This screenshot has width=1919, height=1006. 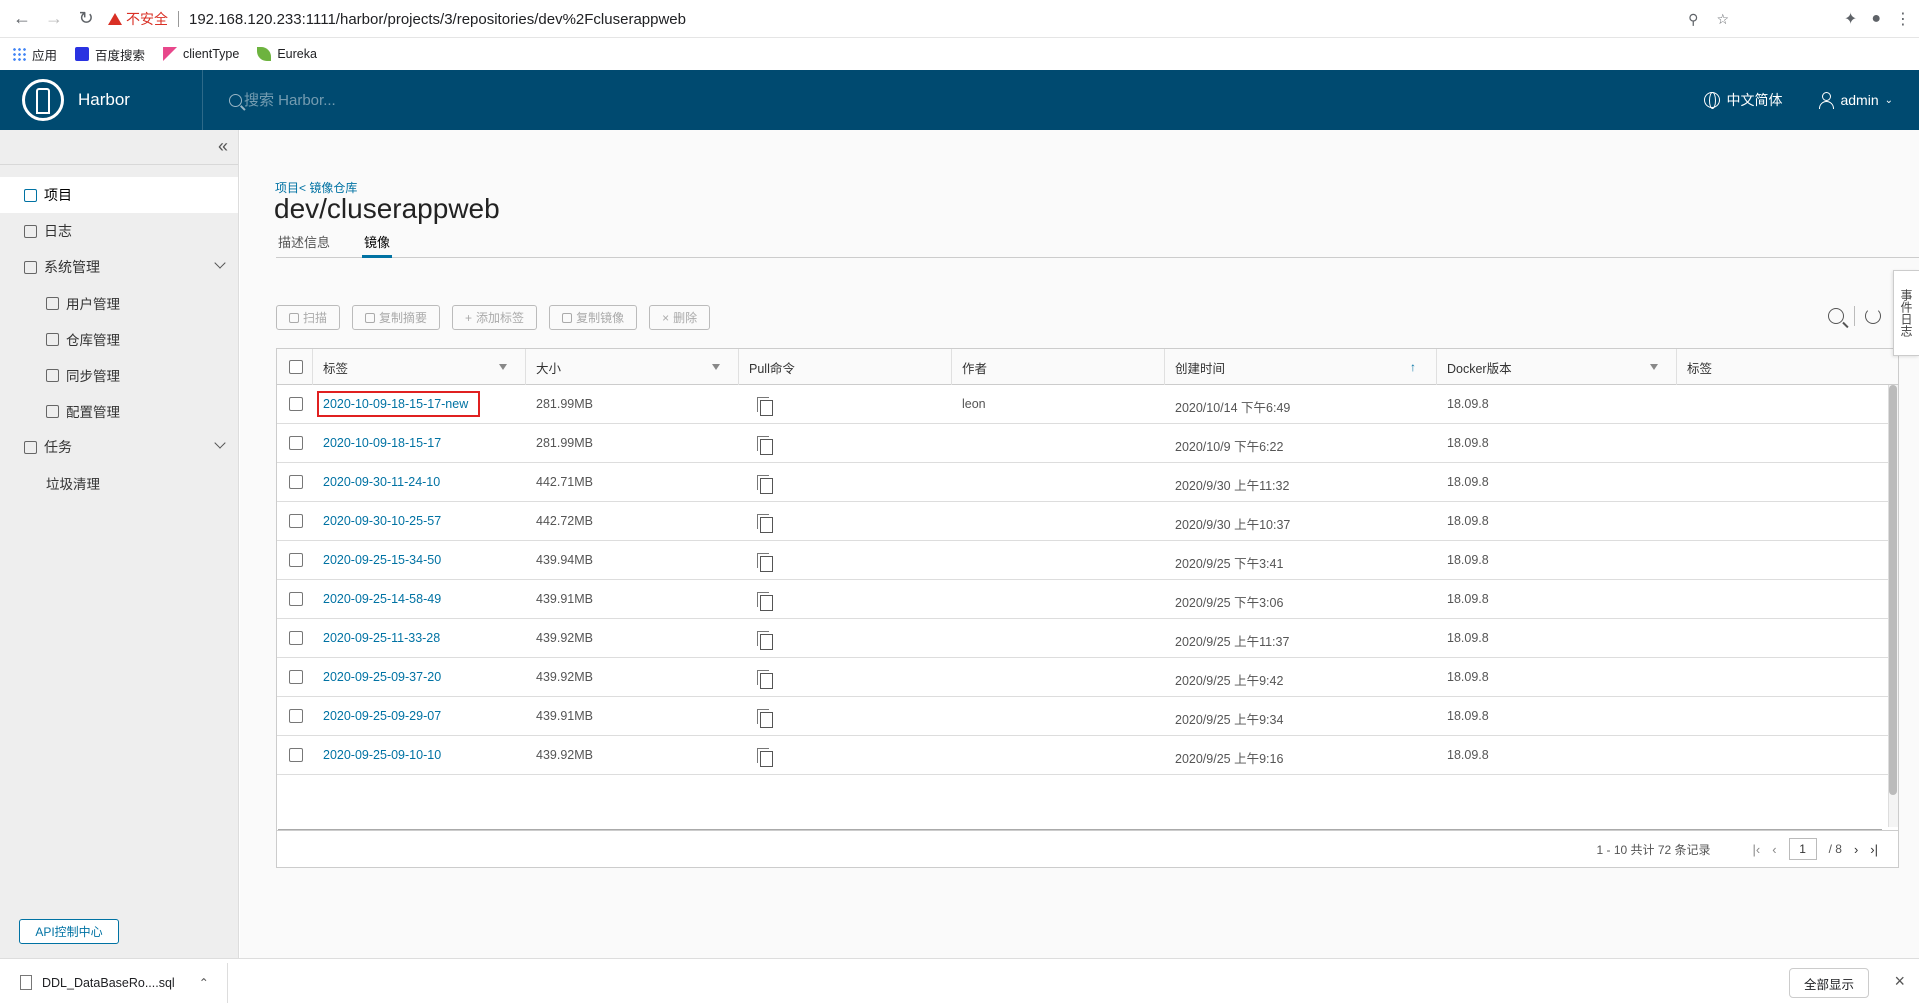 I want to click on forward-icon: →, so click(x=54, y=19).